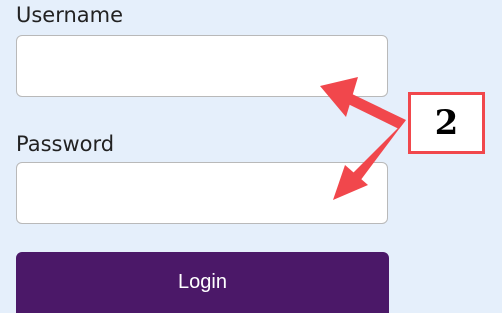 This screenshot has height=313, width=502. Describe the element at coordinates (379, 150) in the screenshot. I see `arrow-to-password-shaft` at that location.